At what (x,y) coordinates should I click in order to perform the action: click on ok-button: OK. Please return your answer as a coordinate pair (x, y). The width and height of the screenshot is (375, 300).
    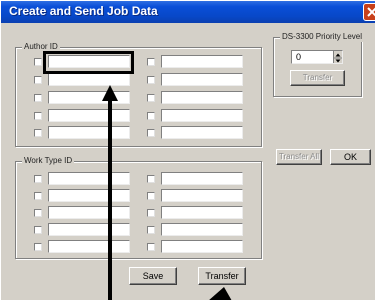
    Looking at the image, I should click on (350, 157).